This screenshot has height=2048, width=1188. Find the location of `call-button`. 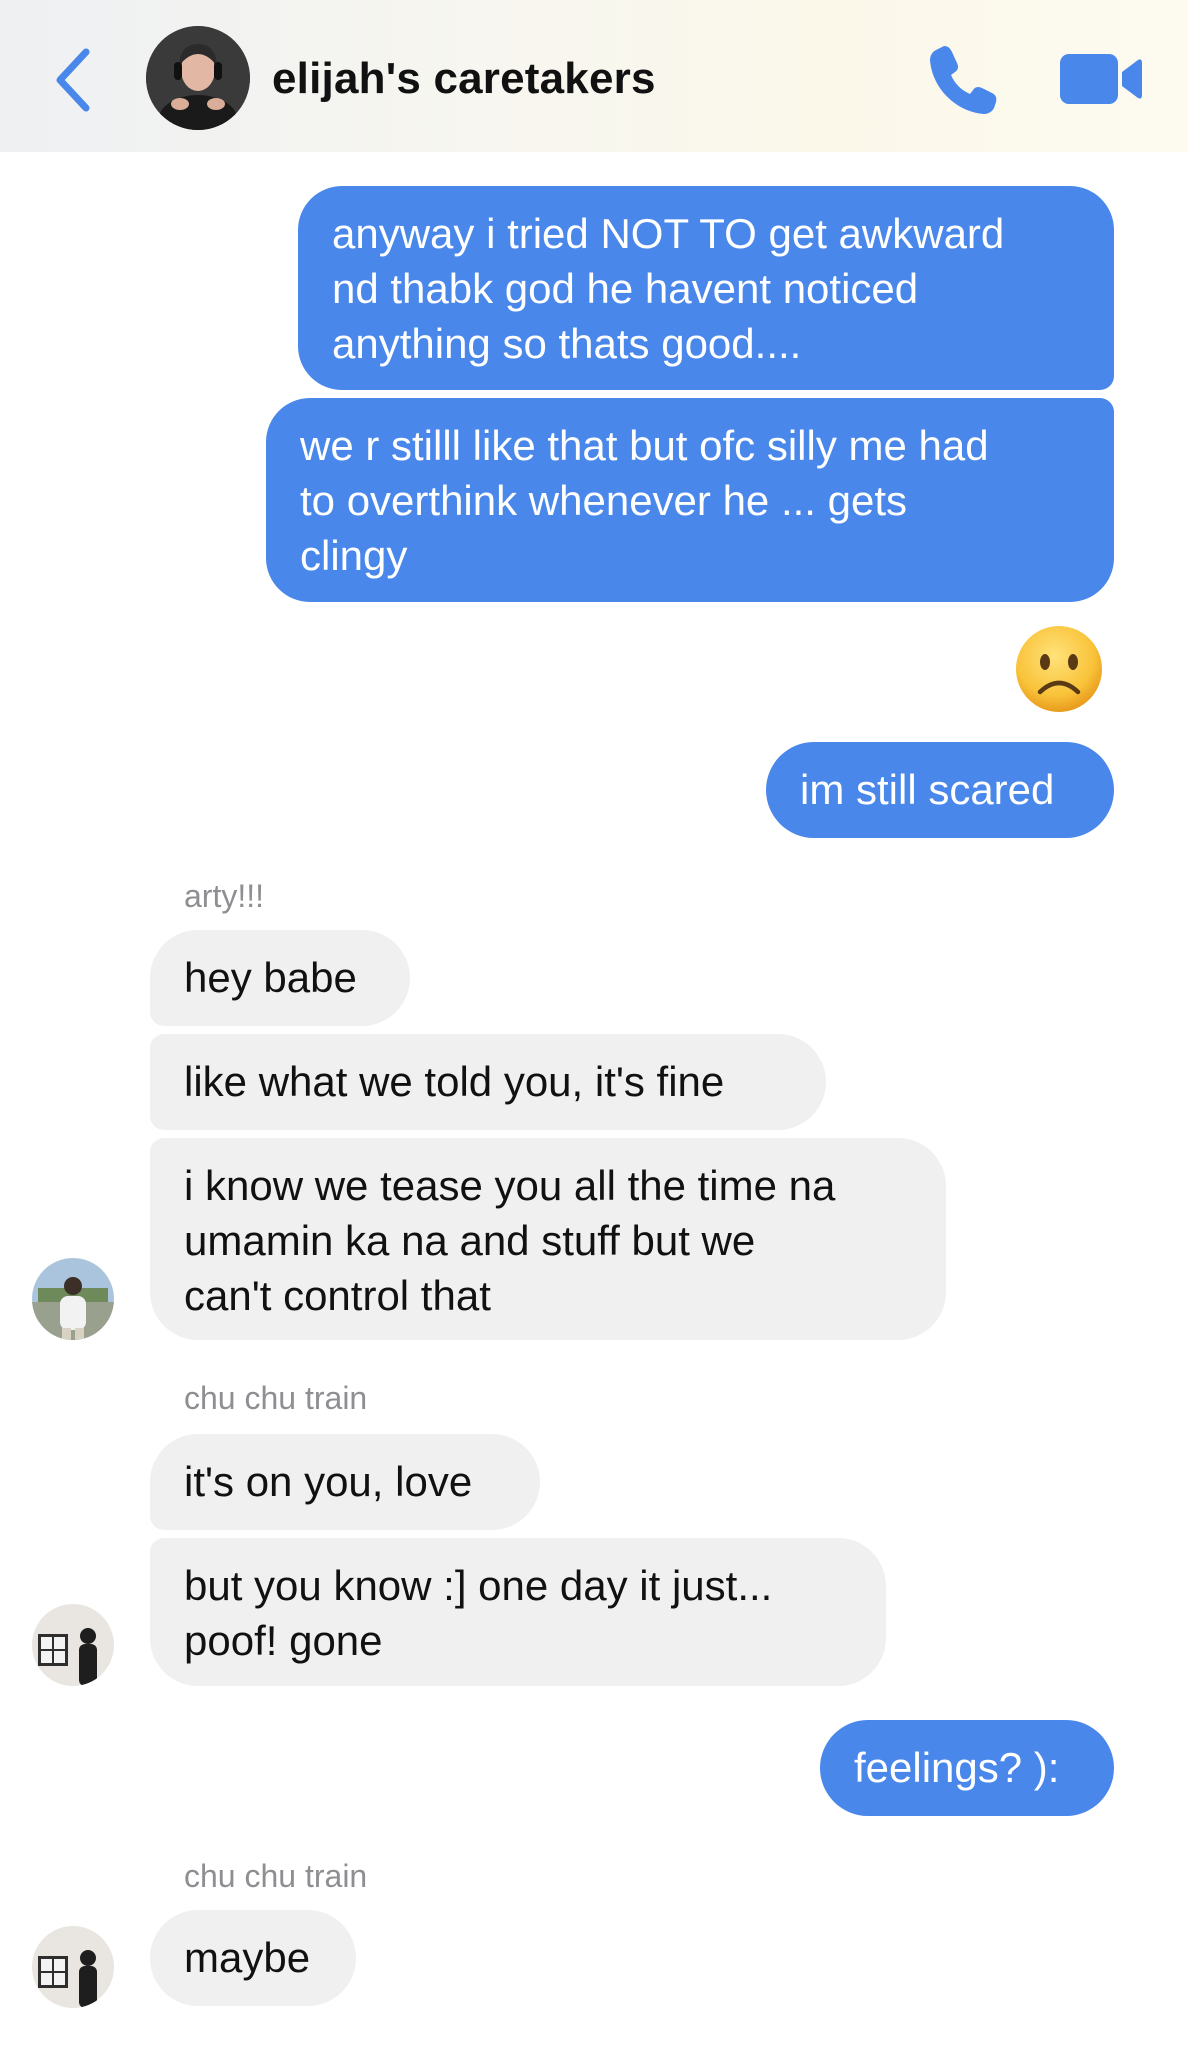

call-button is located at coordinates (963, 79).